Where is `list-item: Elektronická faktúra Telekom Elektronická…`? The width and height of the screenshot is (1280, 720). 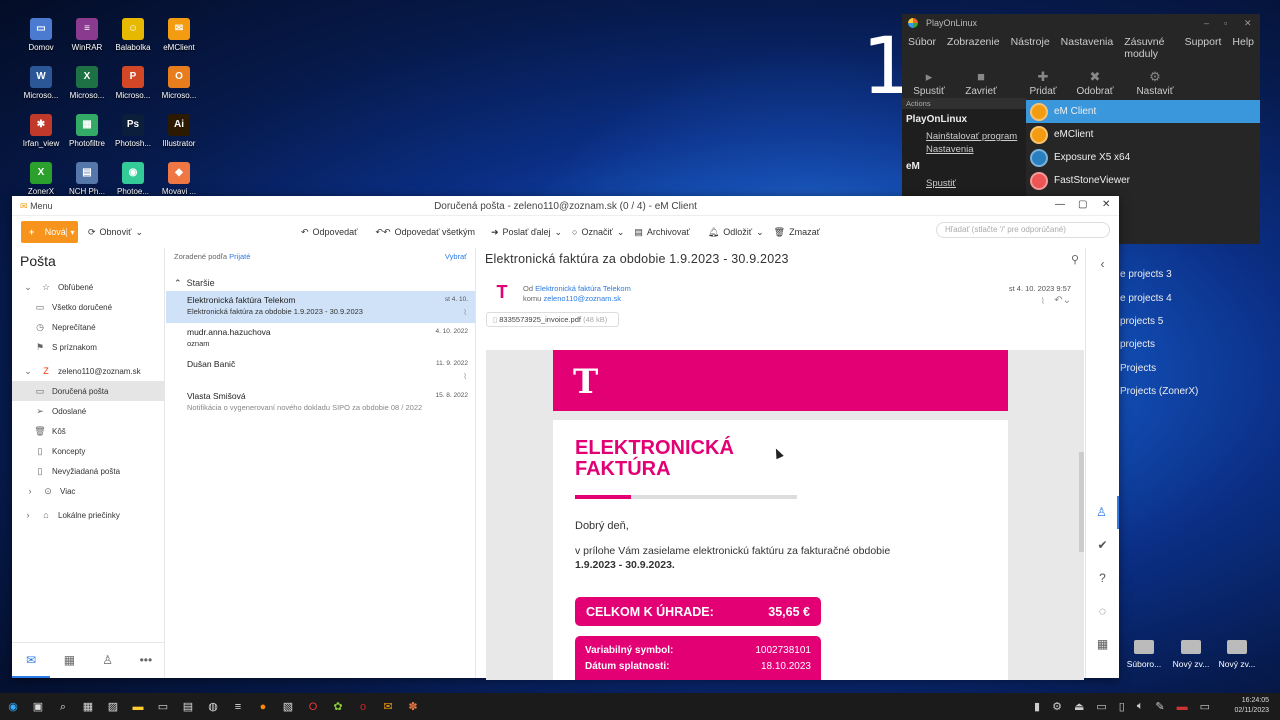 list-item: Elektronická faktúra Telekom Elektronická… is located at coordinates (320, 307).